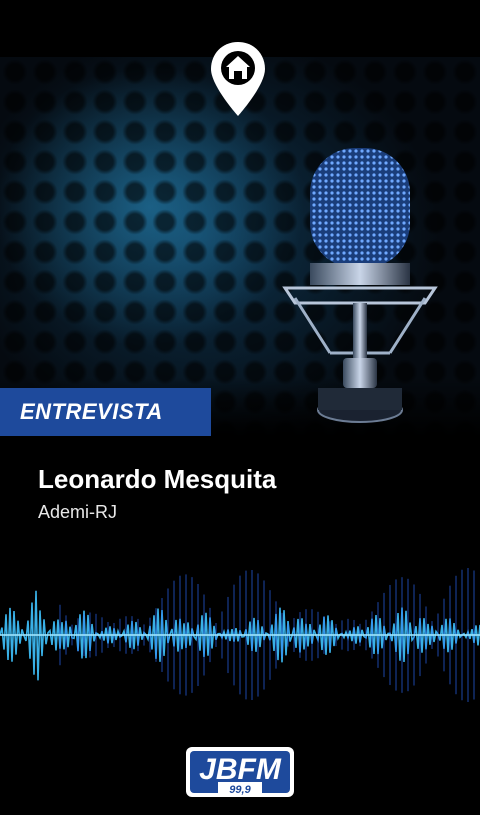 The width and height of the screenshot is (480, 815). Describe the element at coordinates (78, 512) in the screenshot. I see `guest-organization: Ademi-RJ` at that location.